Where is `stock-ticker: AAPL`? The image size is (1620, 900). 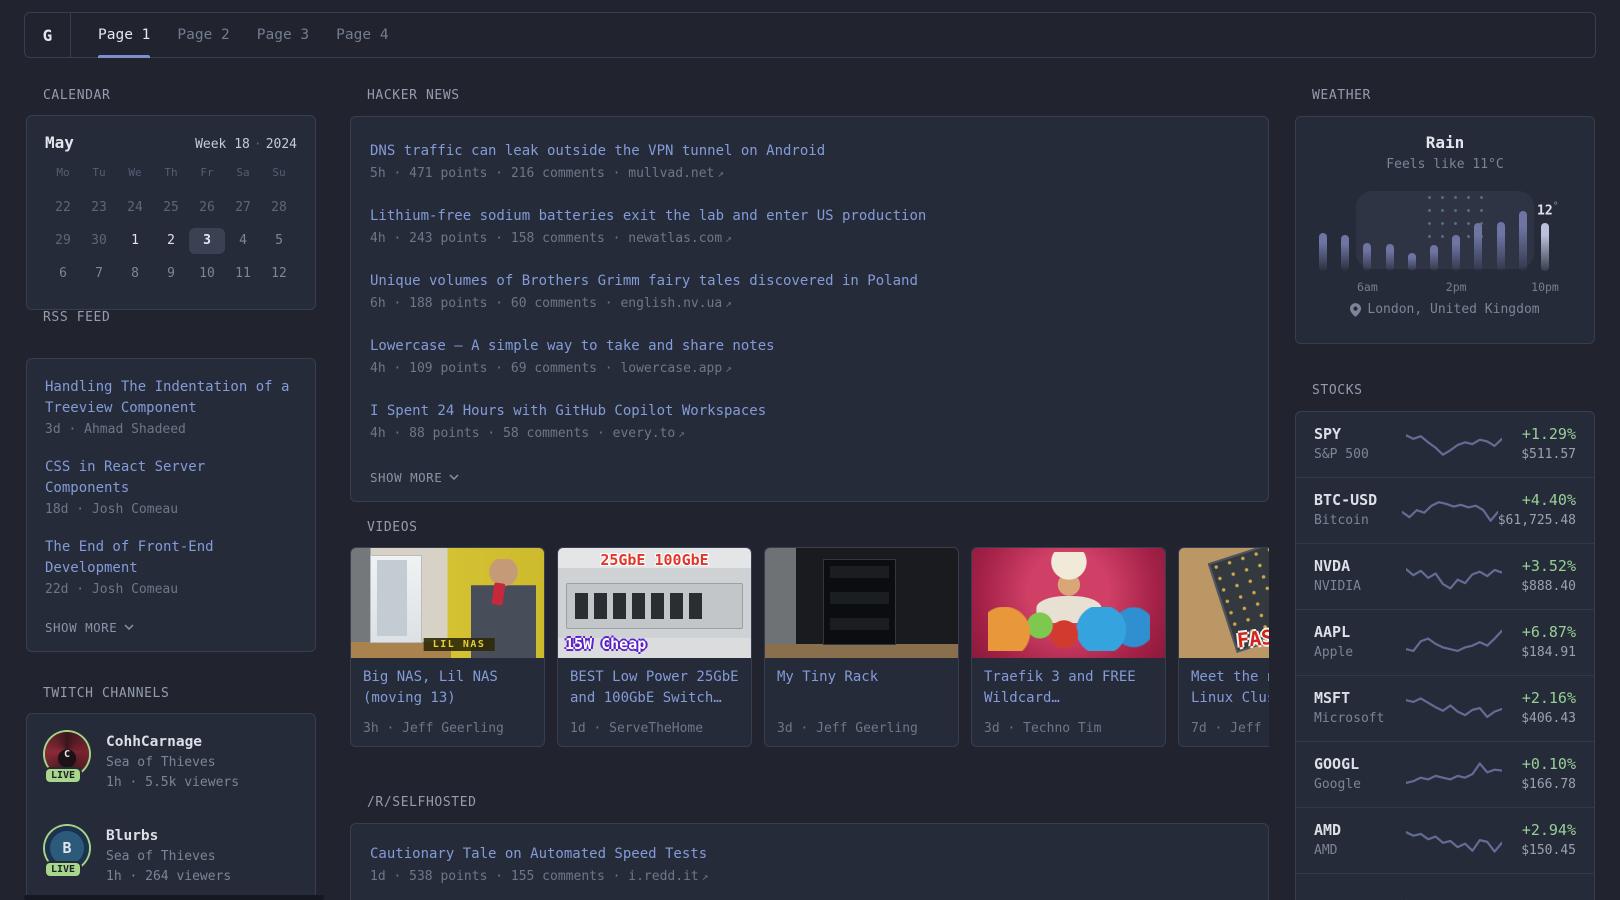 stock-ticker: AAPL is located at coordinates (1360, 632).